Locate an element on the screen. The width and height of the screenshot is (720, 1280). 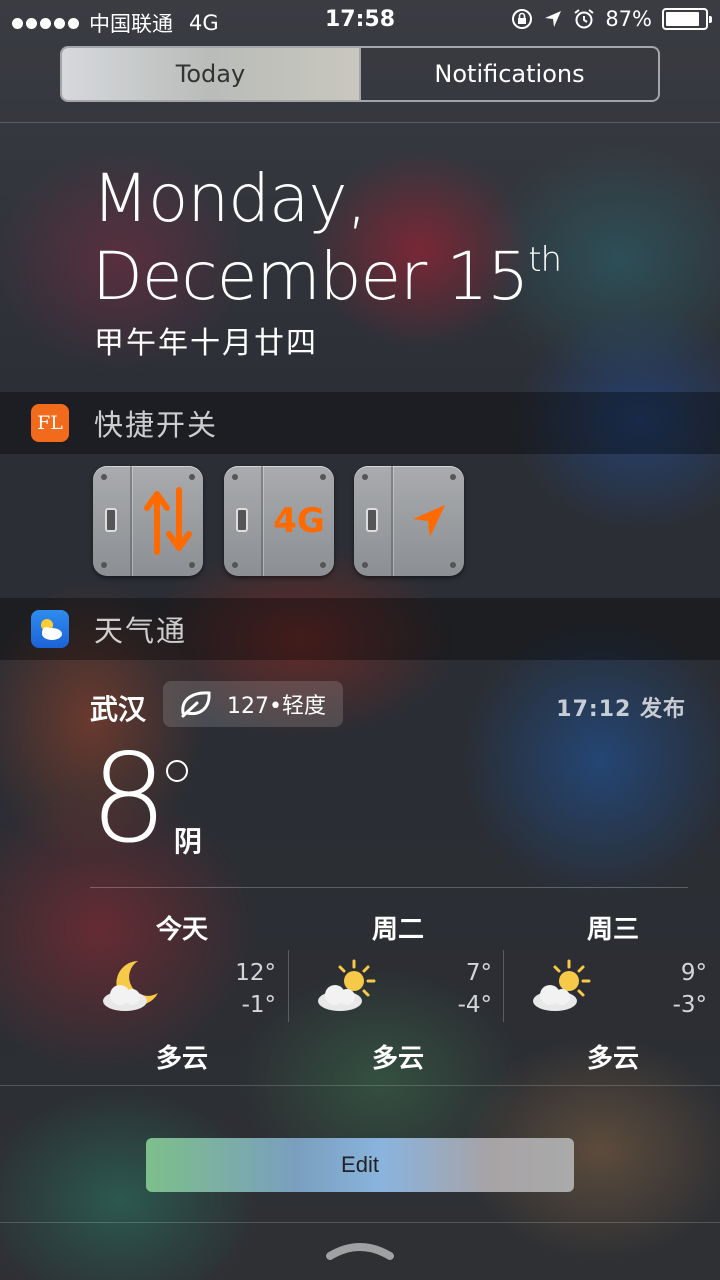
weather-widget-header: 天气通 is located at coordinates (360, 629).